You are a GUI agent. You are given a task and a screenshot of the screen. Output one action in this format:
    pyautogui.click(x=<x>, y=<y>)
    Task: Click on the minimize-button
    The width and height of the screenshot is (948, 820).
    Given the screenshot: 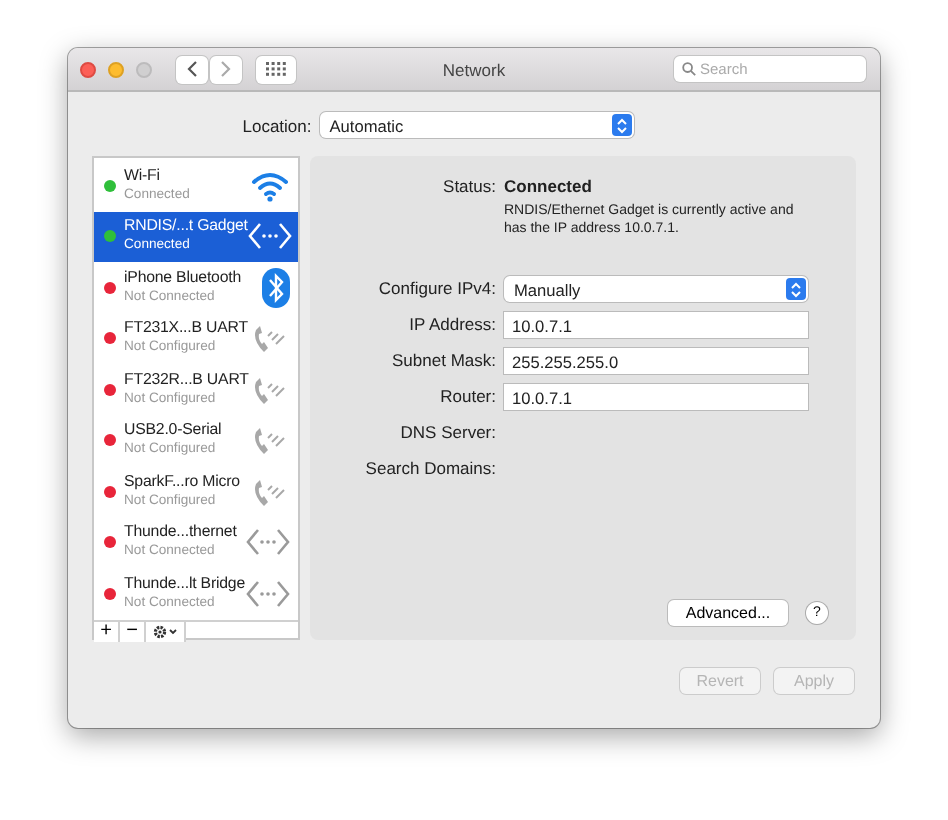 What is the action you would take?
    pyautogui.click(x=116, y=69)
    